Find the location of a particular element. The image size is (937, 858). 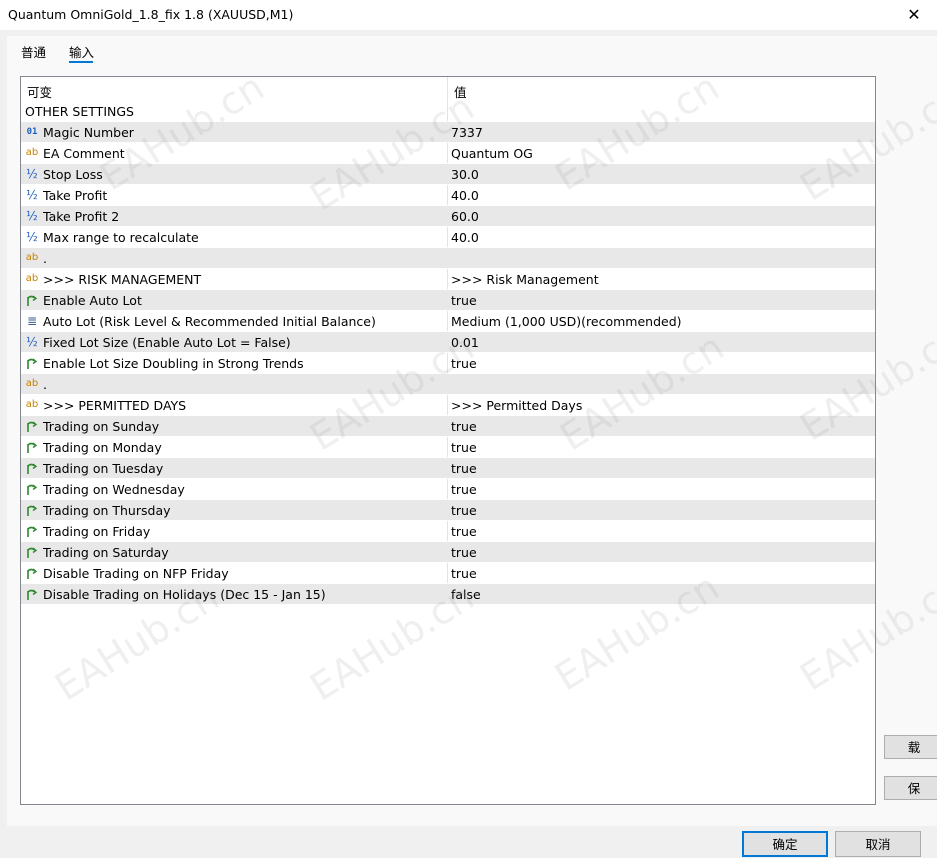

variable-value: >>> Permitted Days is located at coordinates (516, 405).